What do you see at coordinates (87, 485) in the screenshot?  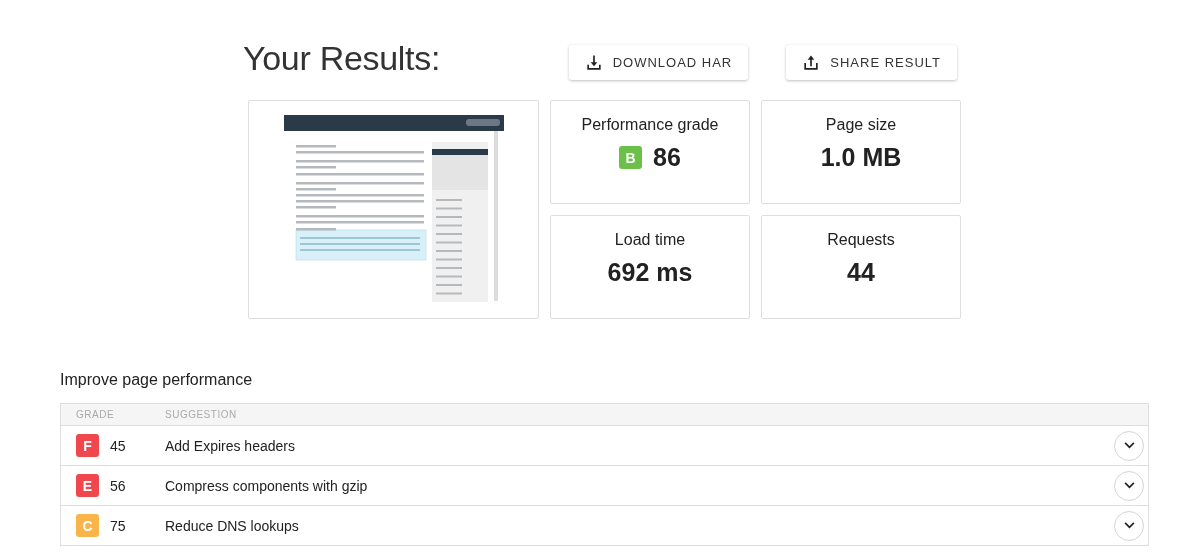 I see `grade-badge: E` at bounding box center [87, 485].